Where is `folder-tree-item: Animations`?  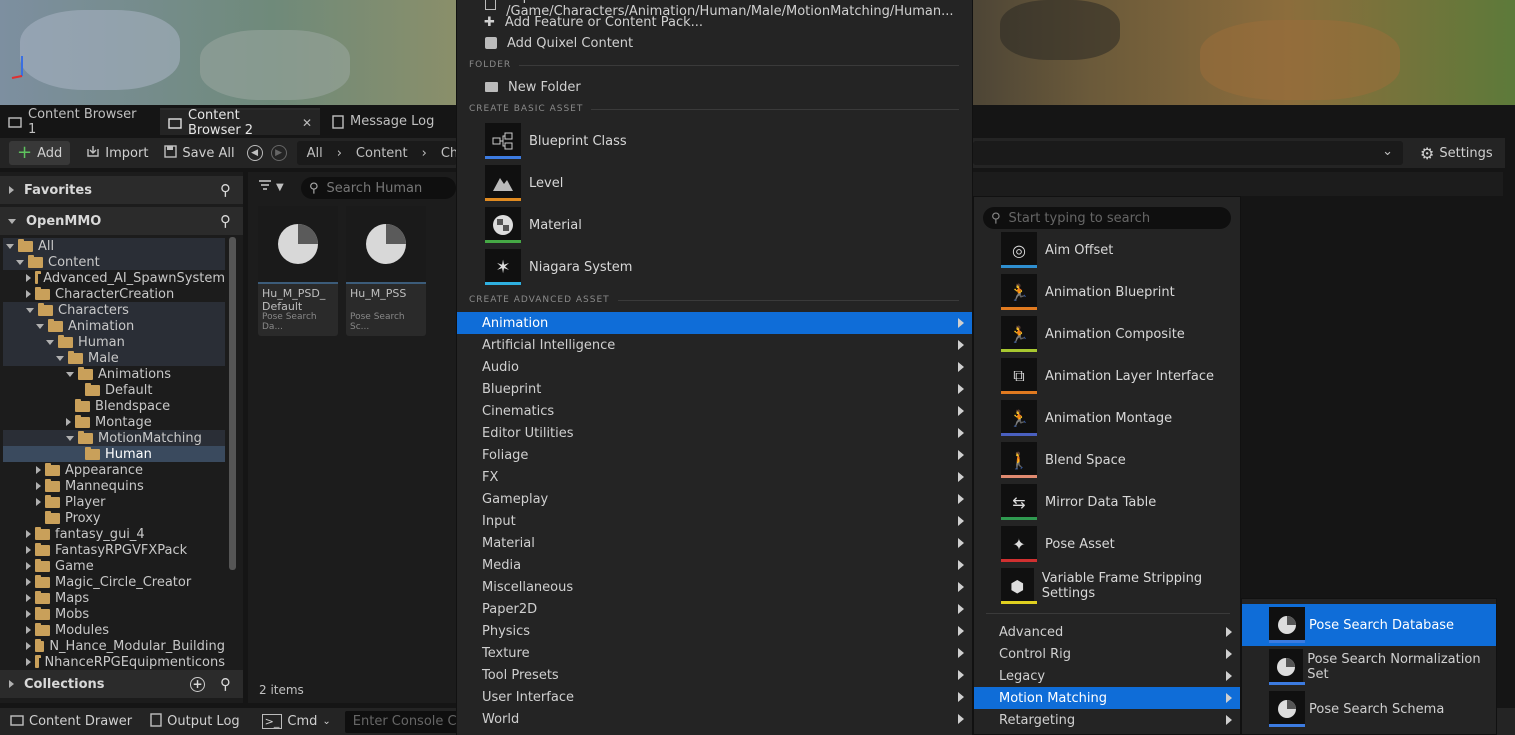 folder-tree-item: Animations is located at coordinates (114, 374).